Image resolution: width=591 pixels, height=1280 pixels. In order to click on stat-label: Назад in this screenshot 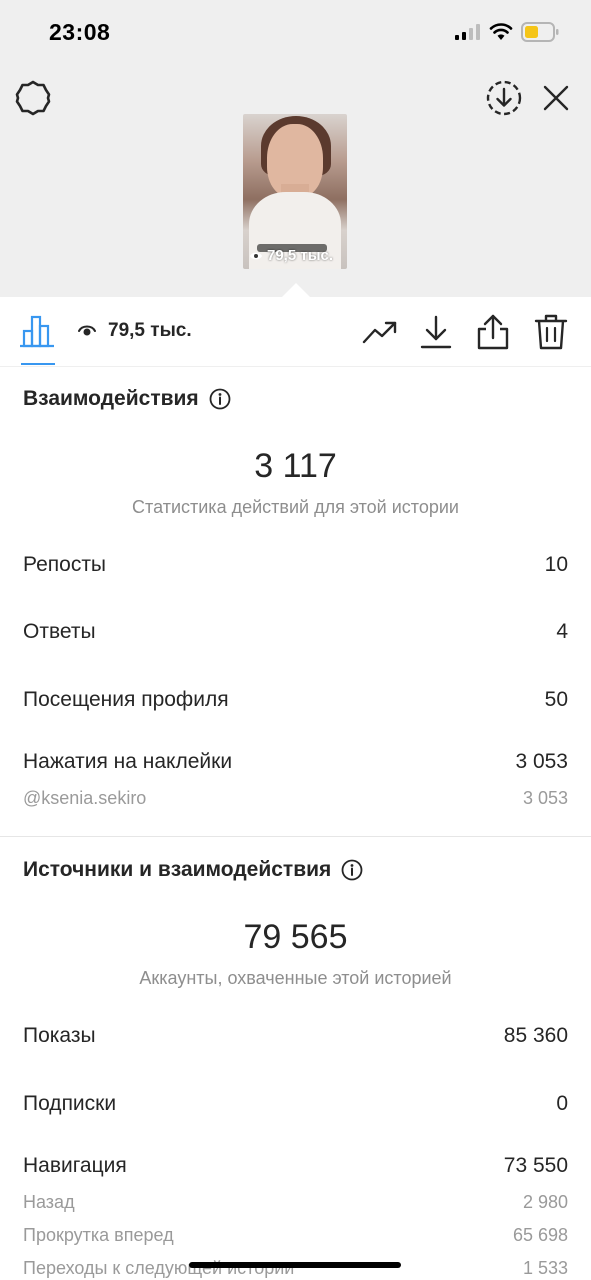, I will do `click(49, 1202)`.